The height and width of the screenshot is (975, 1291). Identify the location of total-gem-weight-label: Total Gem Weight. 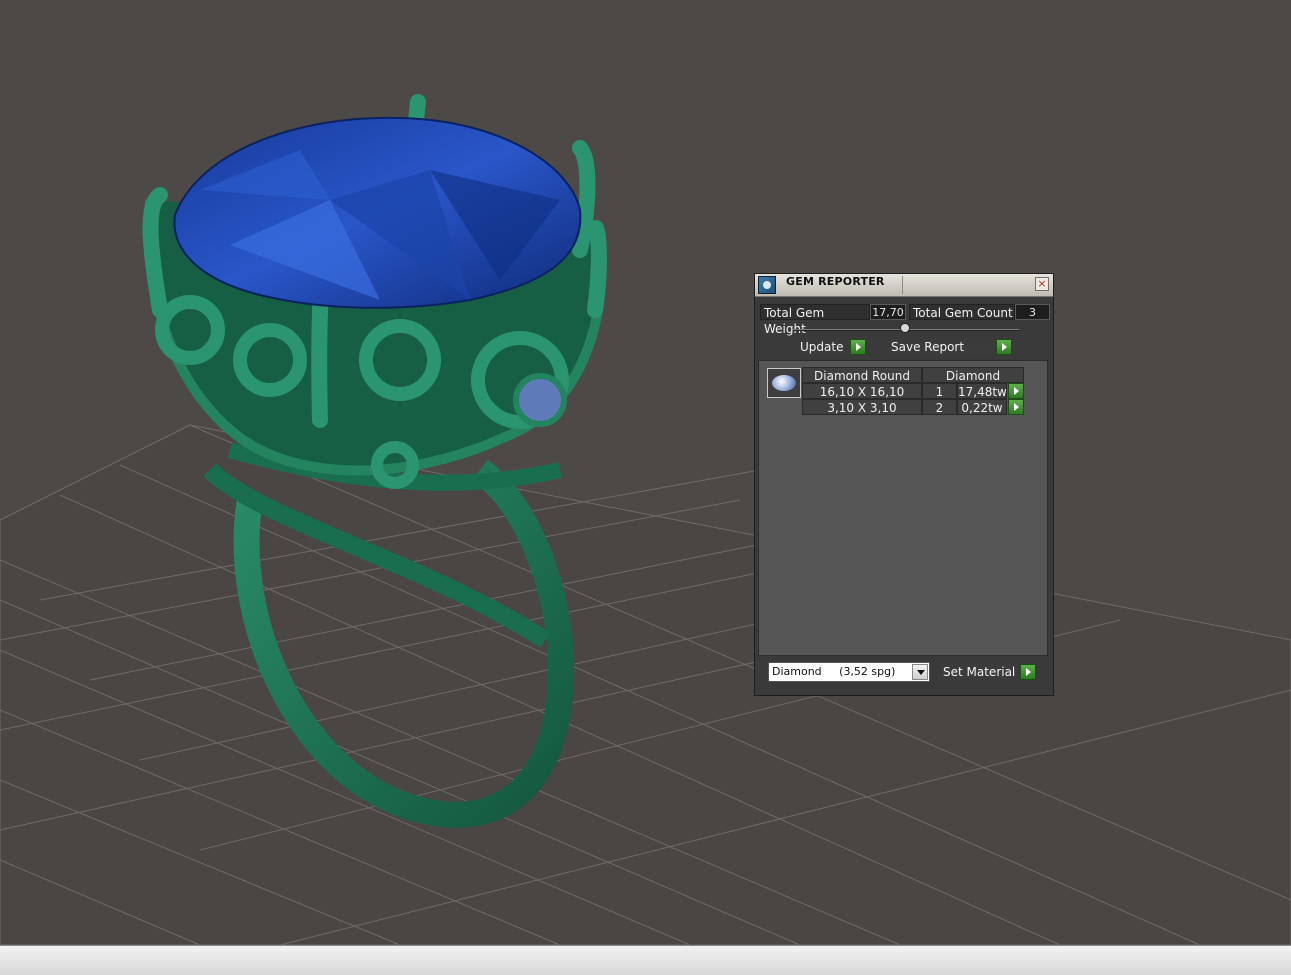
(815, 320).